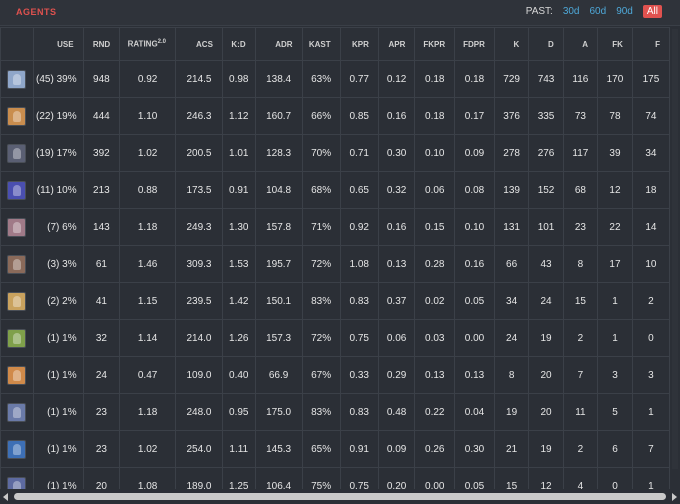 The image size is (680, 504). I want to click on cell-kast: 67%, so click(321, 375).